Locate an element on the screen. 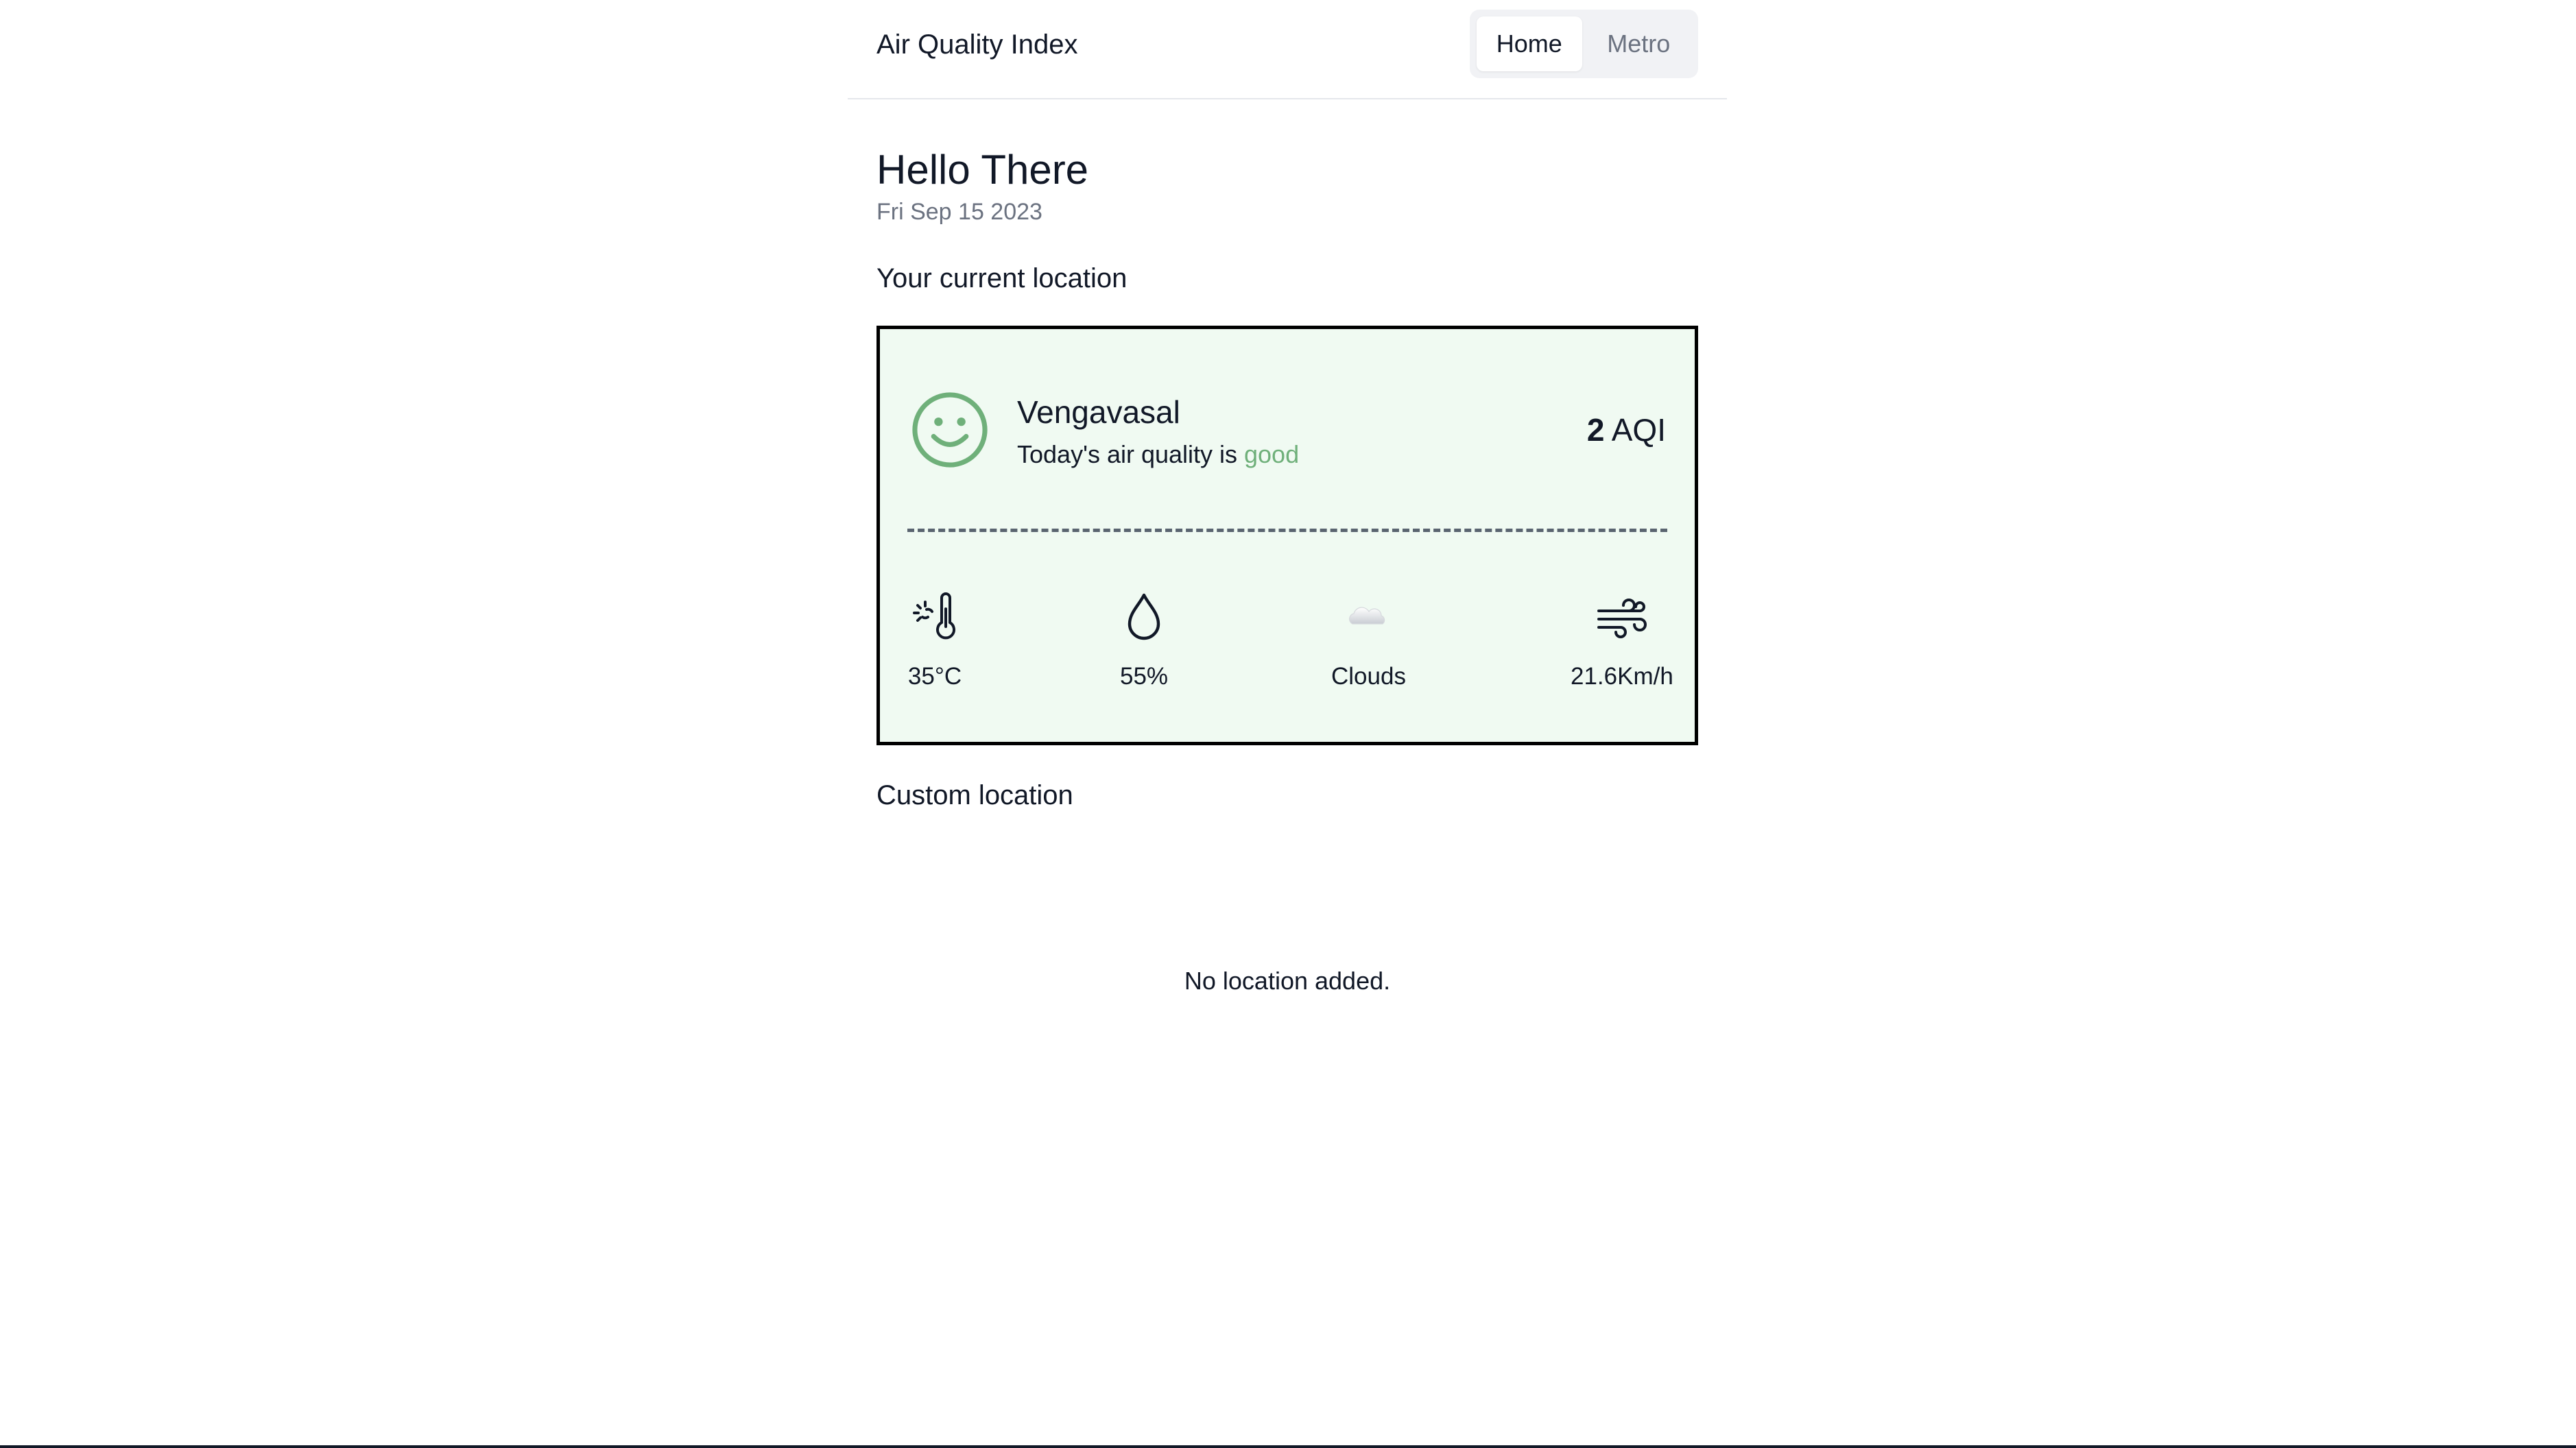 Image resolution: width=2576 pixels, height=1448 pixels. humidity-stat: 55% is located at coordinates (1144, 638).